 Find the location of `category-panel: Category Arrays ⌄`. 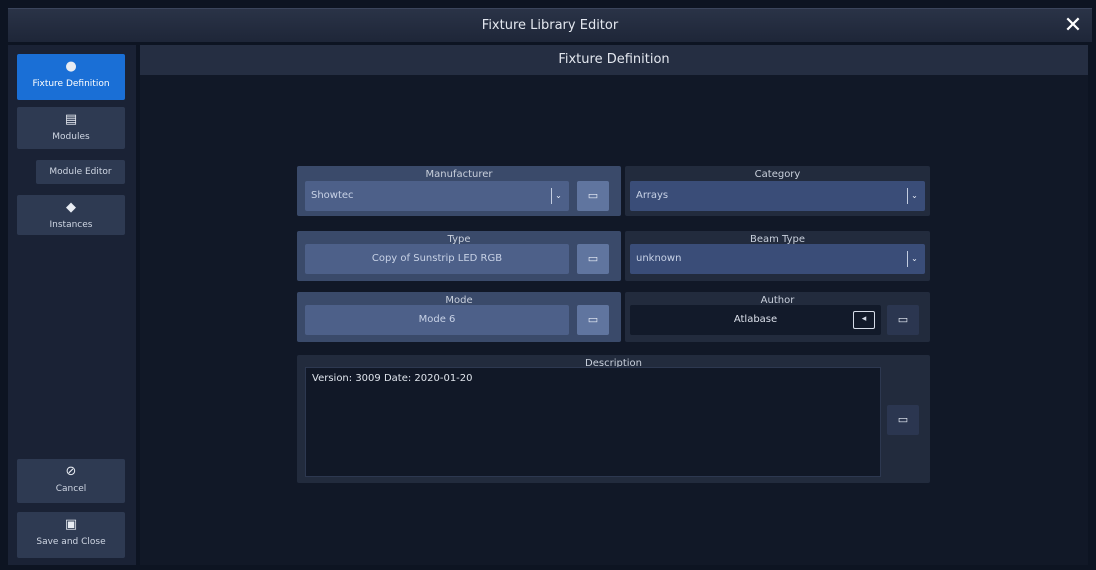

category-panel: Category Arrays ⌄ is located at coordinates (777, 191).